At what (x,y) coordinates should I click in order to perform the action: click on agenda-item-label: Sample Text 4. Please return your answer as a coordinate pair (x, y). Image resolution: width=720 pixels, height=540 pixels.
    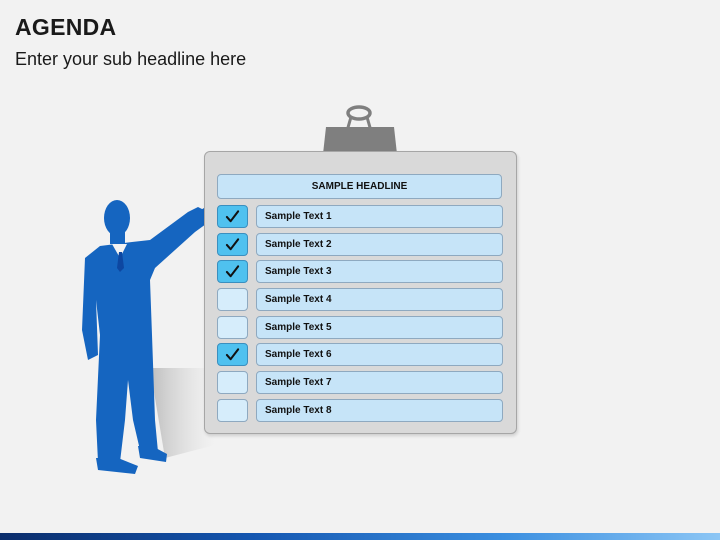
    Looking at the image, I should click on (379, 300).